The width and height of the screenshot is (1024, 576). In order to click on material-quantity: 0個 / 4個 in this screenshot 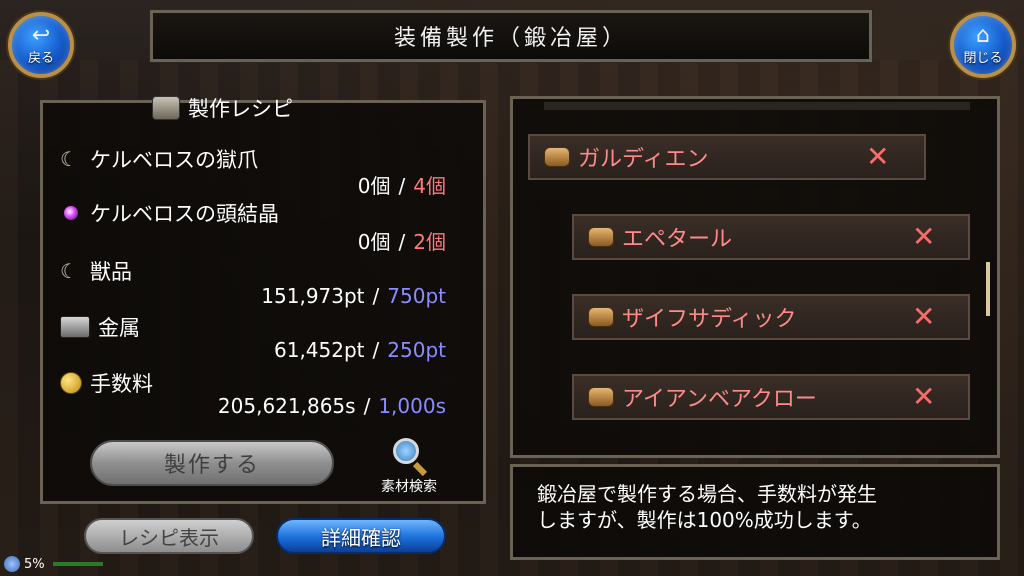, I will do `click(402, 184)`.